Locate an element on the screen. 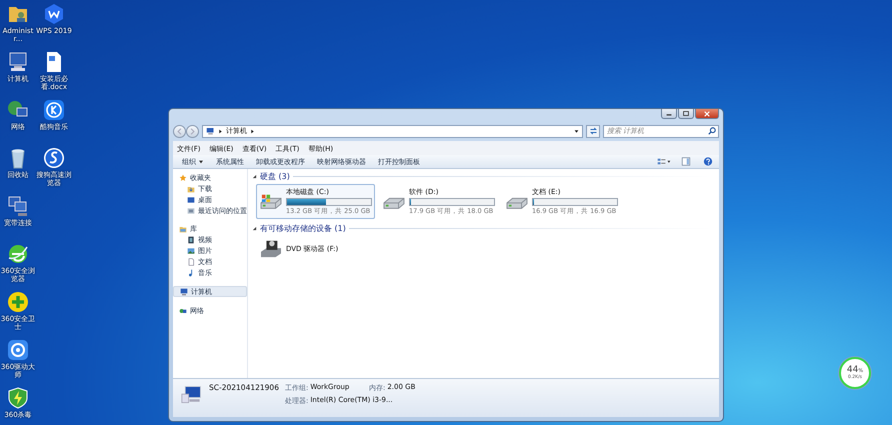 The width and height of the screenshot is (892, 425). group-heading: 有可移动存储的设备 (1) is located at coordinates (303, 228).